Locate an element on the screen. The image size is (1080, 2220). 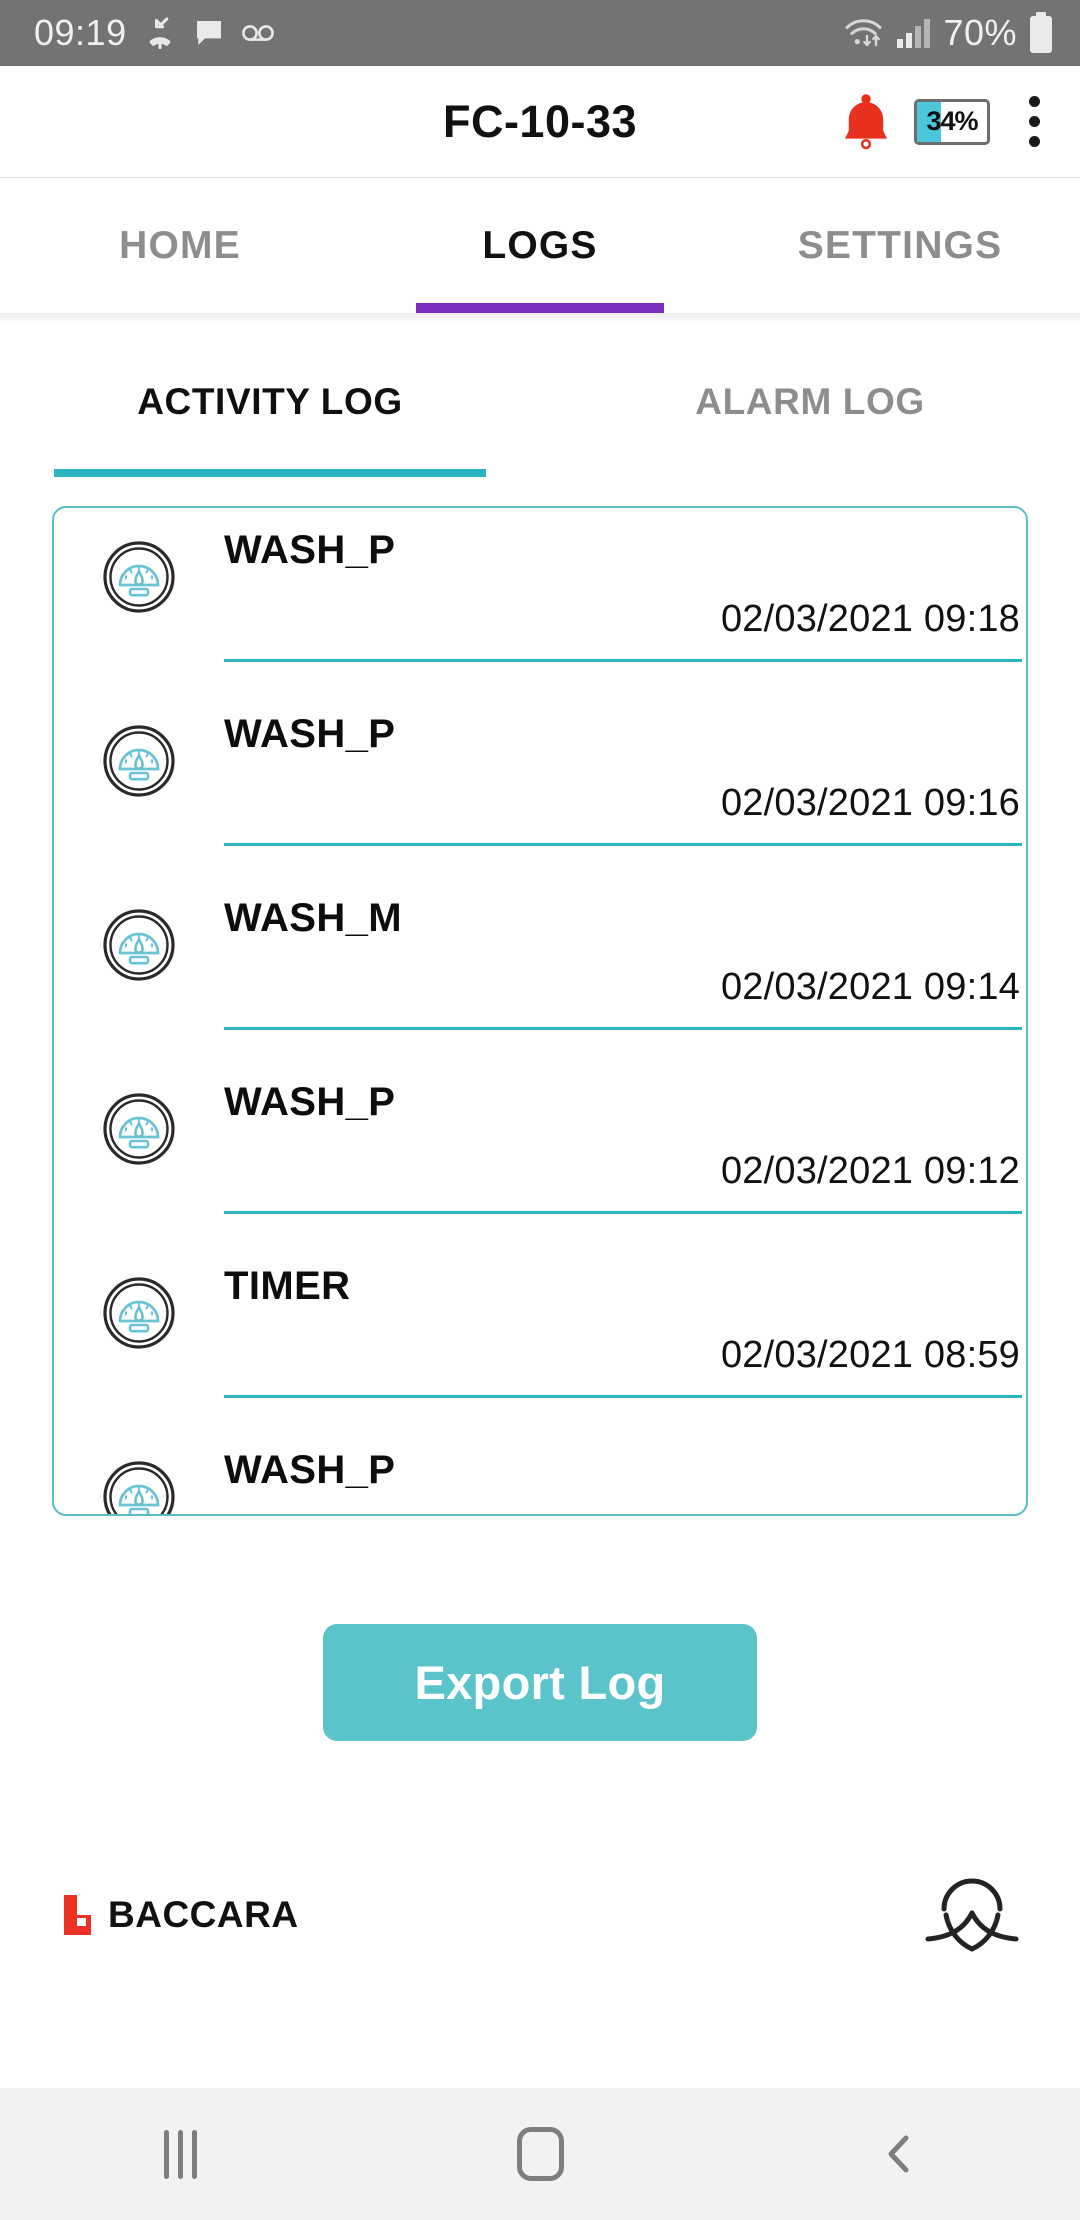
tab-logs: LOGS is located at coordinates (540, 245).